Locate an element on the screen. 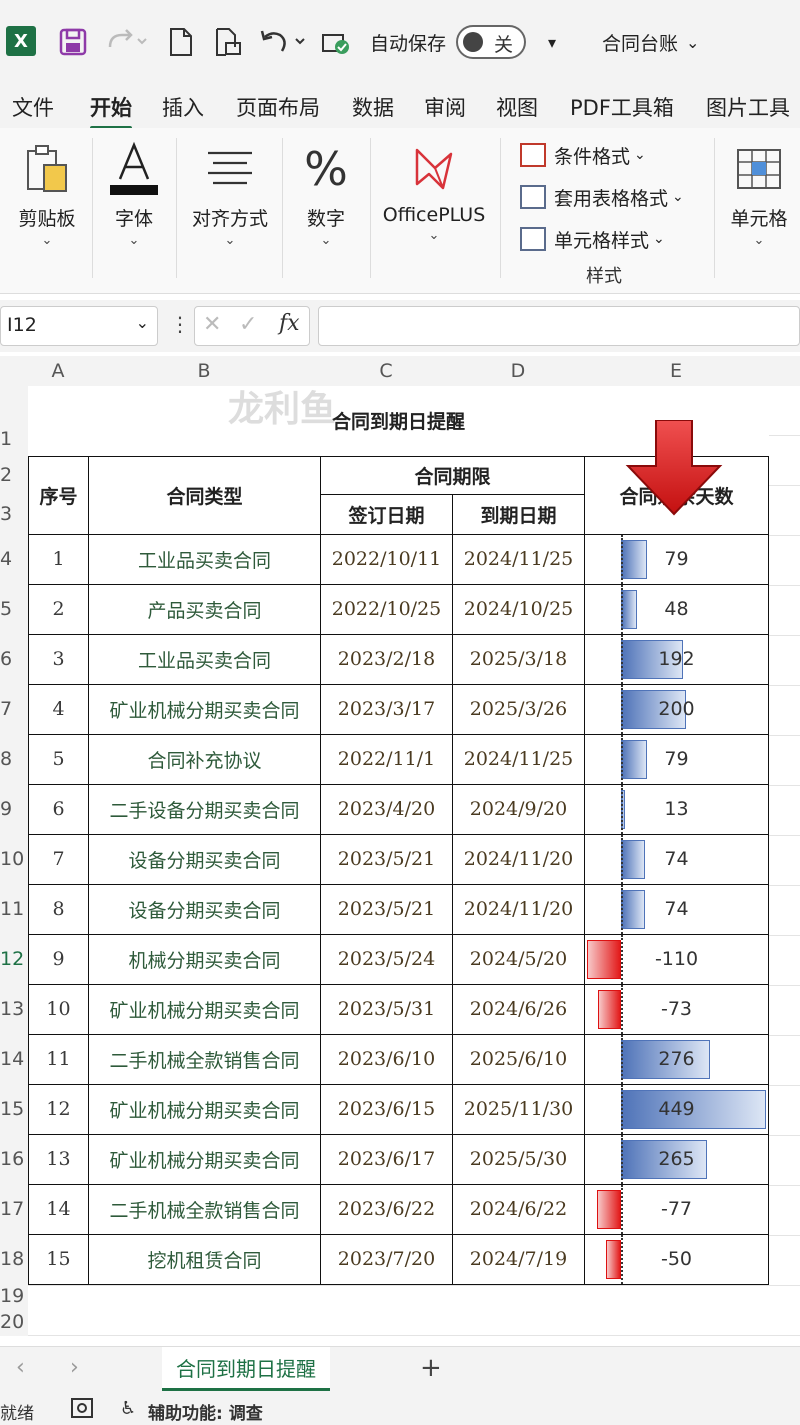 The width and height of the screenshot is (800, 1425). cell-type: 产品买卖合同 is located at coordinates (204, 609).